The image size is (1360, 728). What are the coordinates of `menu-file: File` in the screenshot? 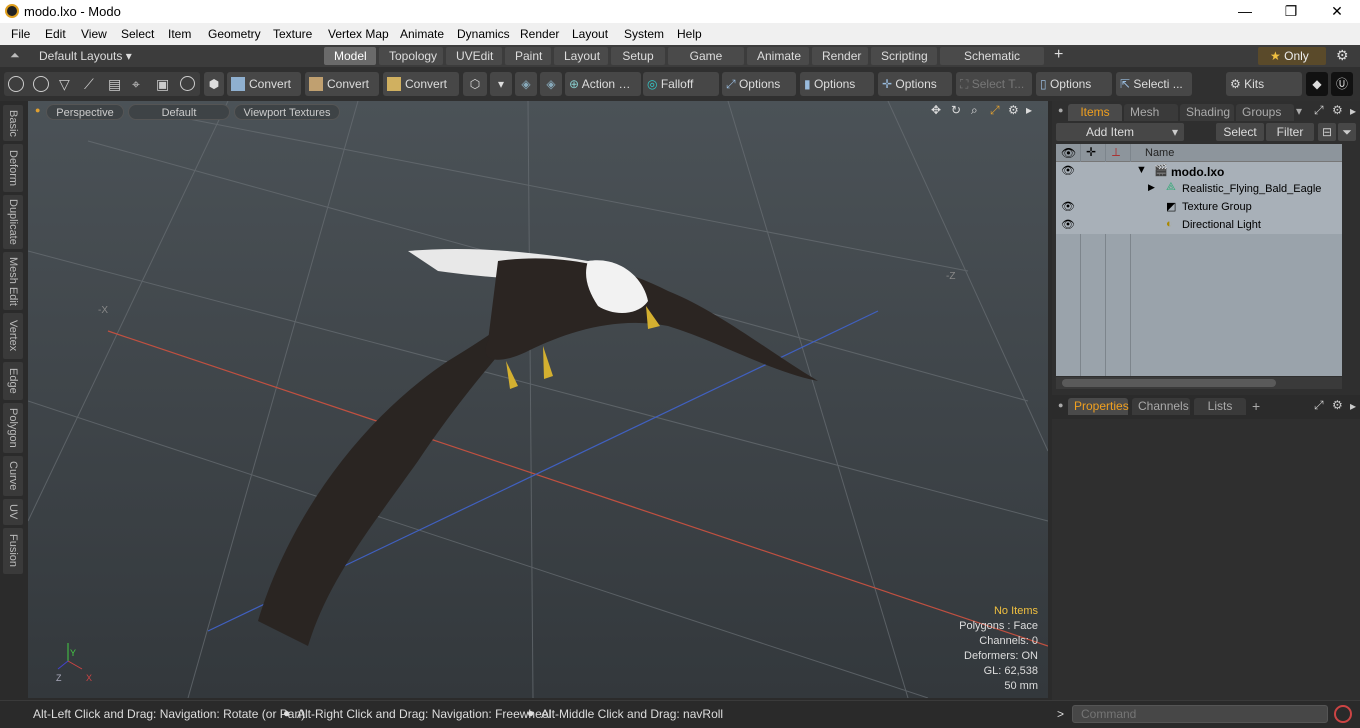 It's located at (20, 34).